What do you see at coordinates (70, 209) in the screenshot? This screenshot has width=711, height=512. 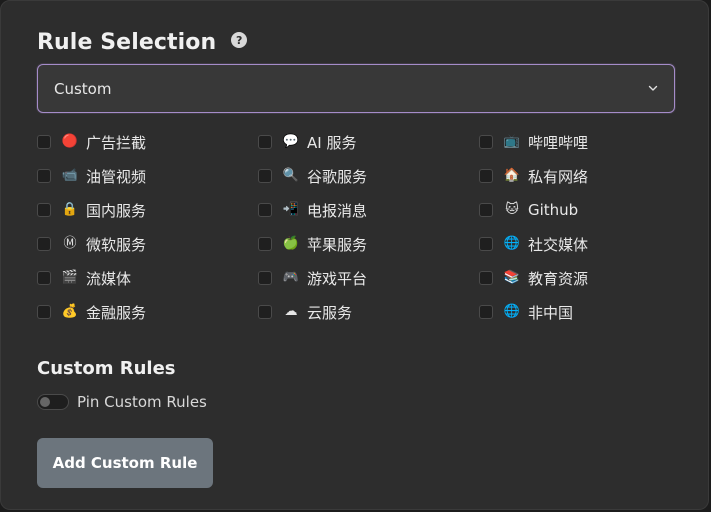 I see `lock-icon: 🔒` at bounding box center [70, 209].